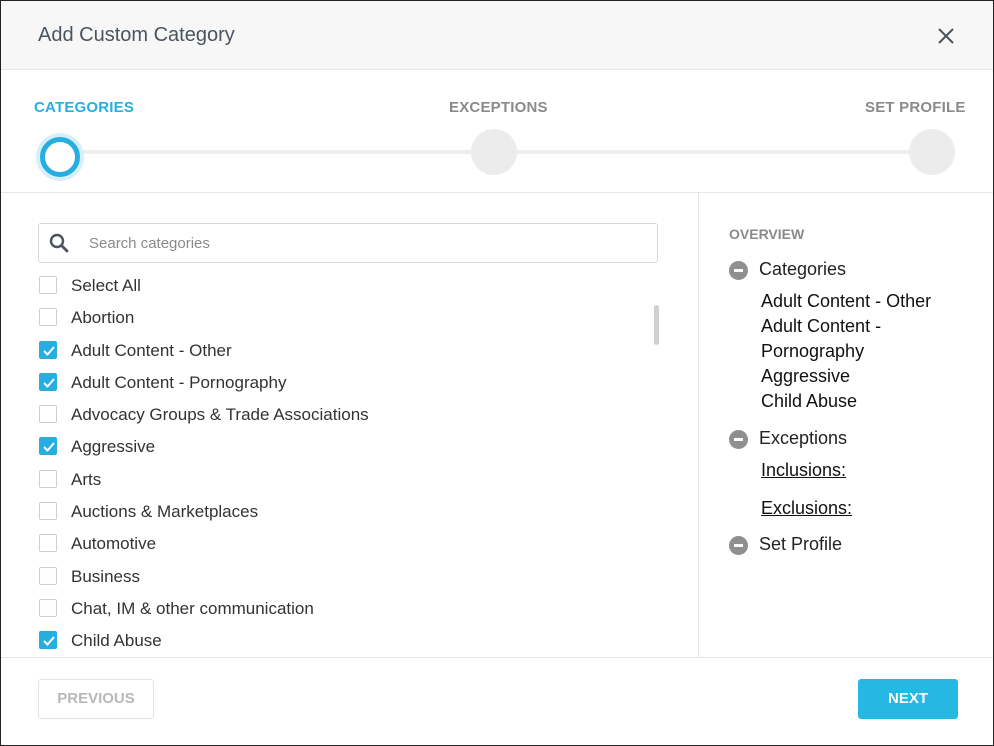 This screenshot has height=746, width=994. I want to click on category-label: Arts, so click(86, 479).